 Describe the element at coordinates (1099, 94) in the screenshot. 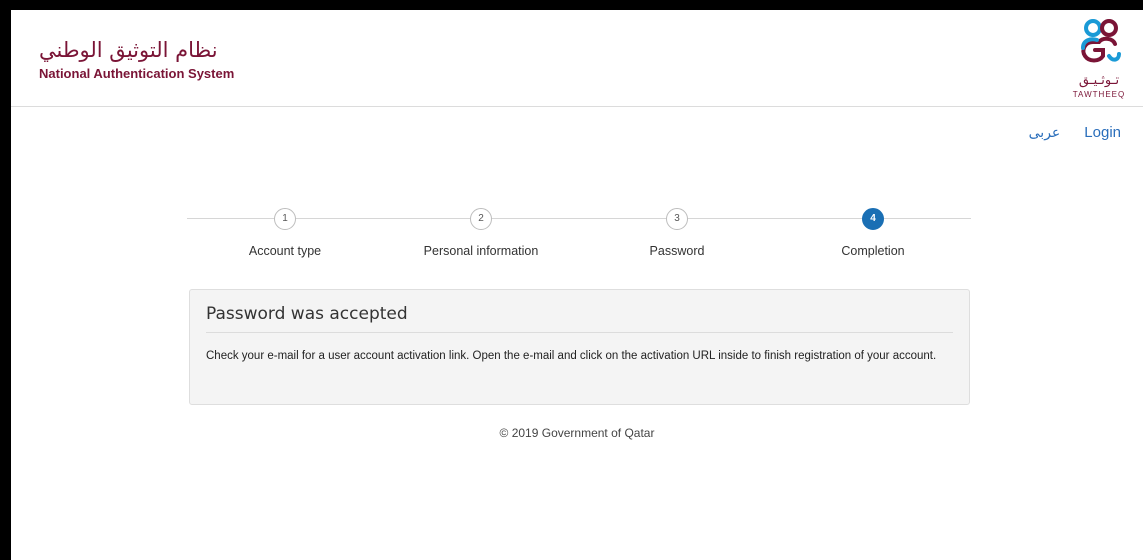

I see `logo-text-english: TAWTHEEQ` at that location.